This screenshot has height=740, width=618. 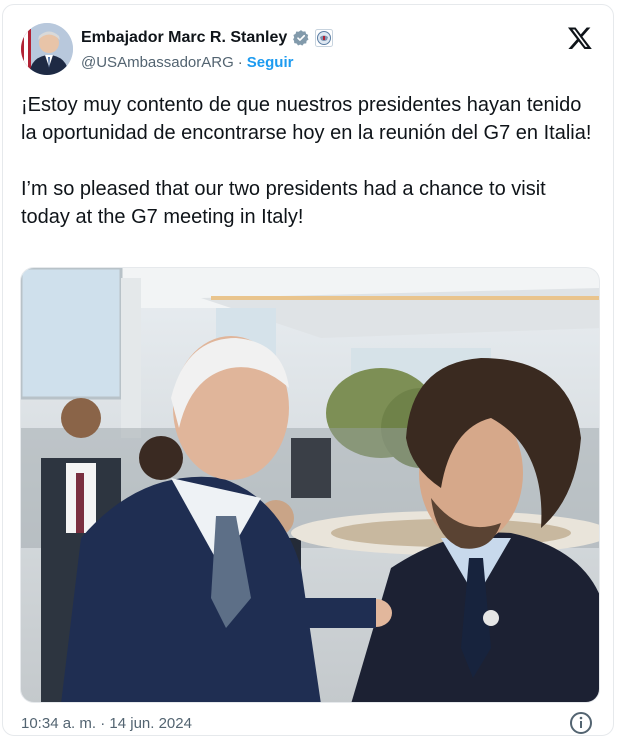 I want to click on author-handle-row: @USAmbassadorARG · Seguir, so click(x=187, y=62).